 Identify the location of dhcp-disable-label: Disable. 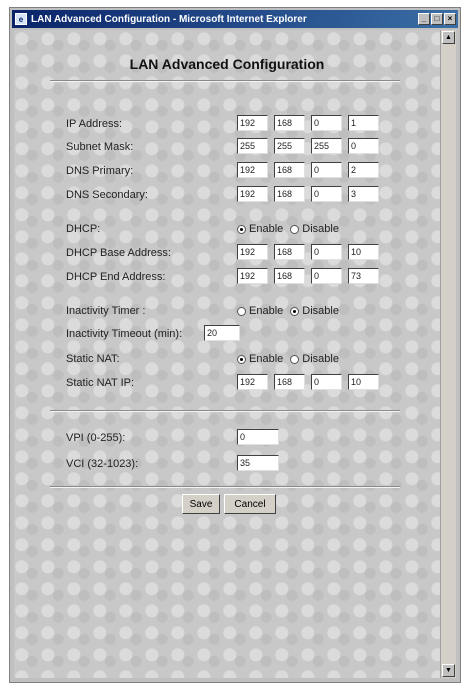
(320, 229).